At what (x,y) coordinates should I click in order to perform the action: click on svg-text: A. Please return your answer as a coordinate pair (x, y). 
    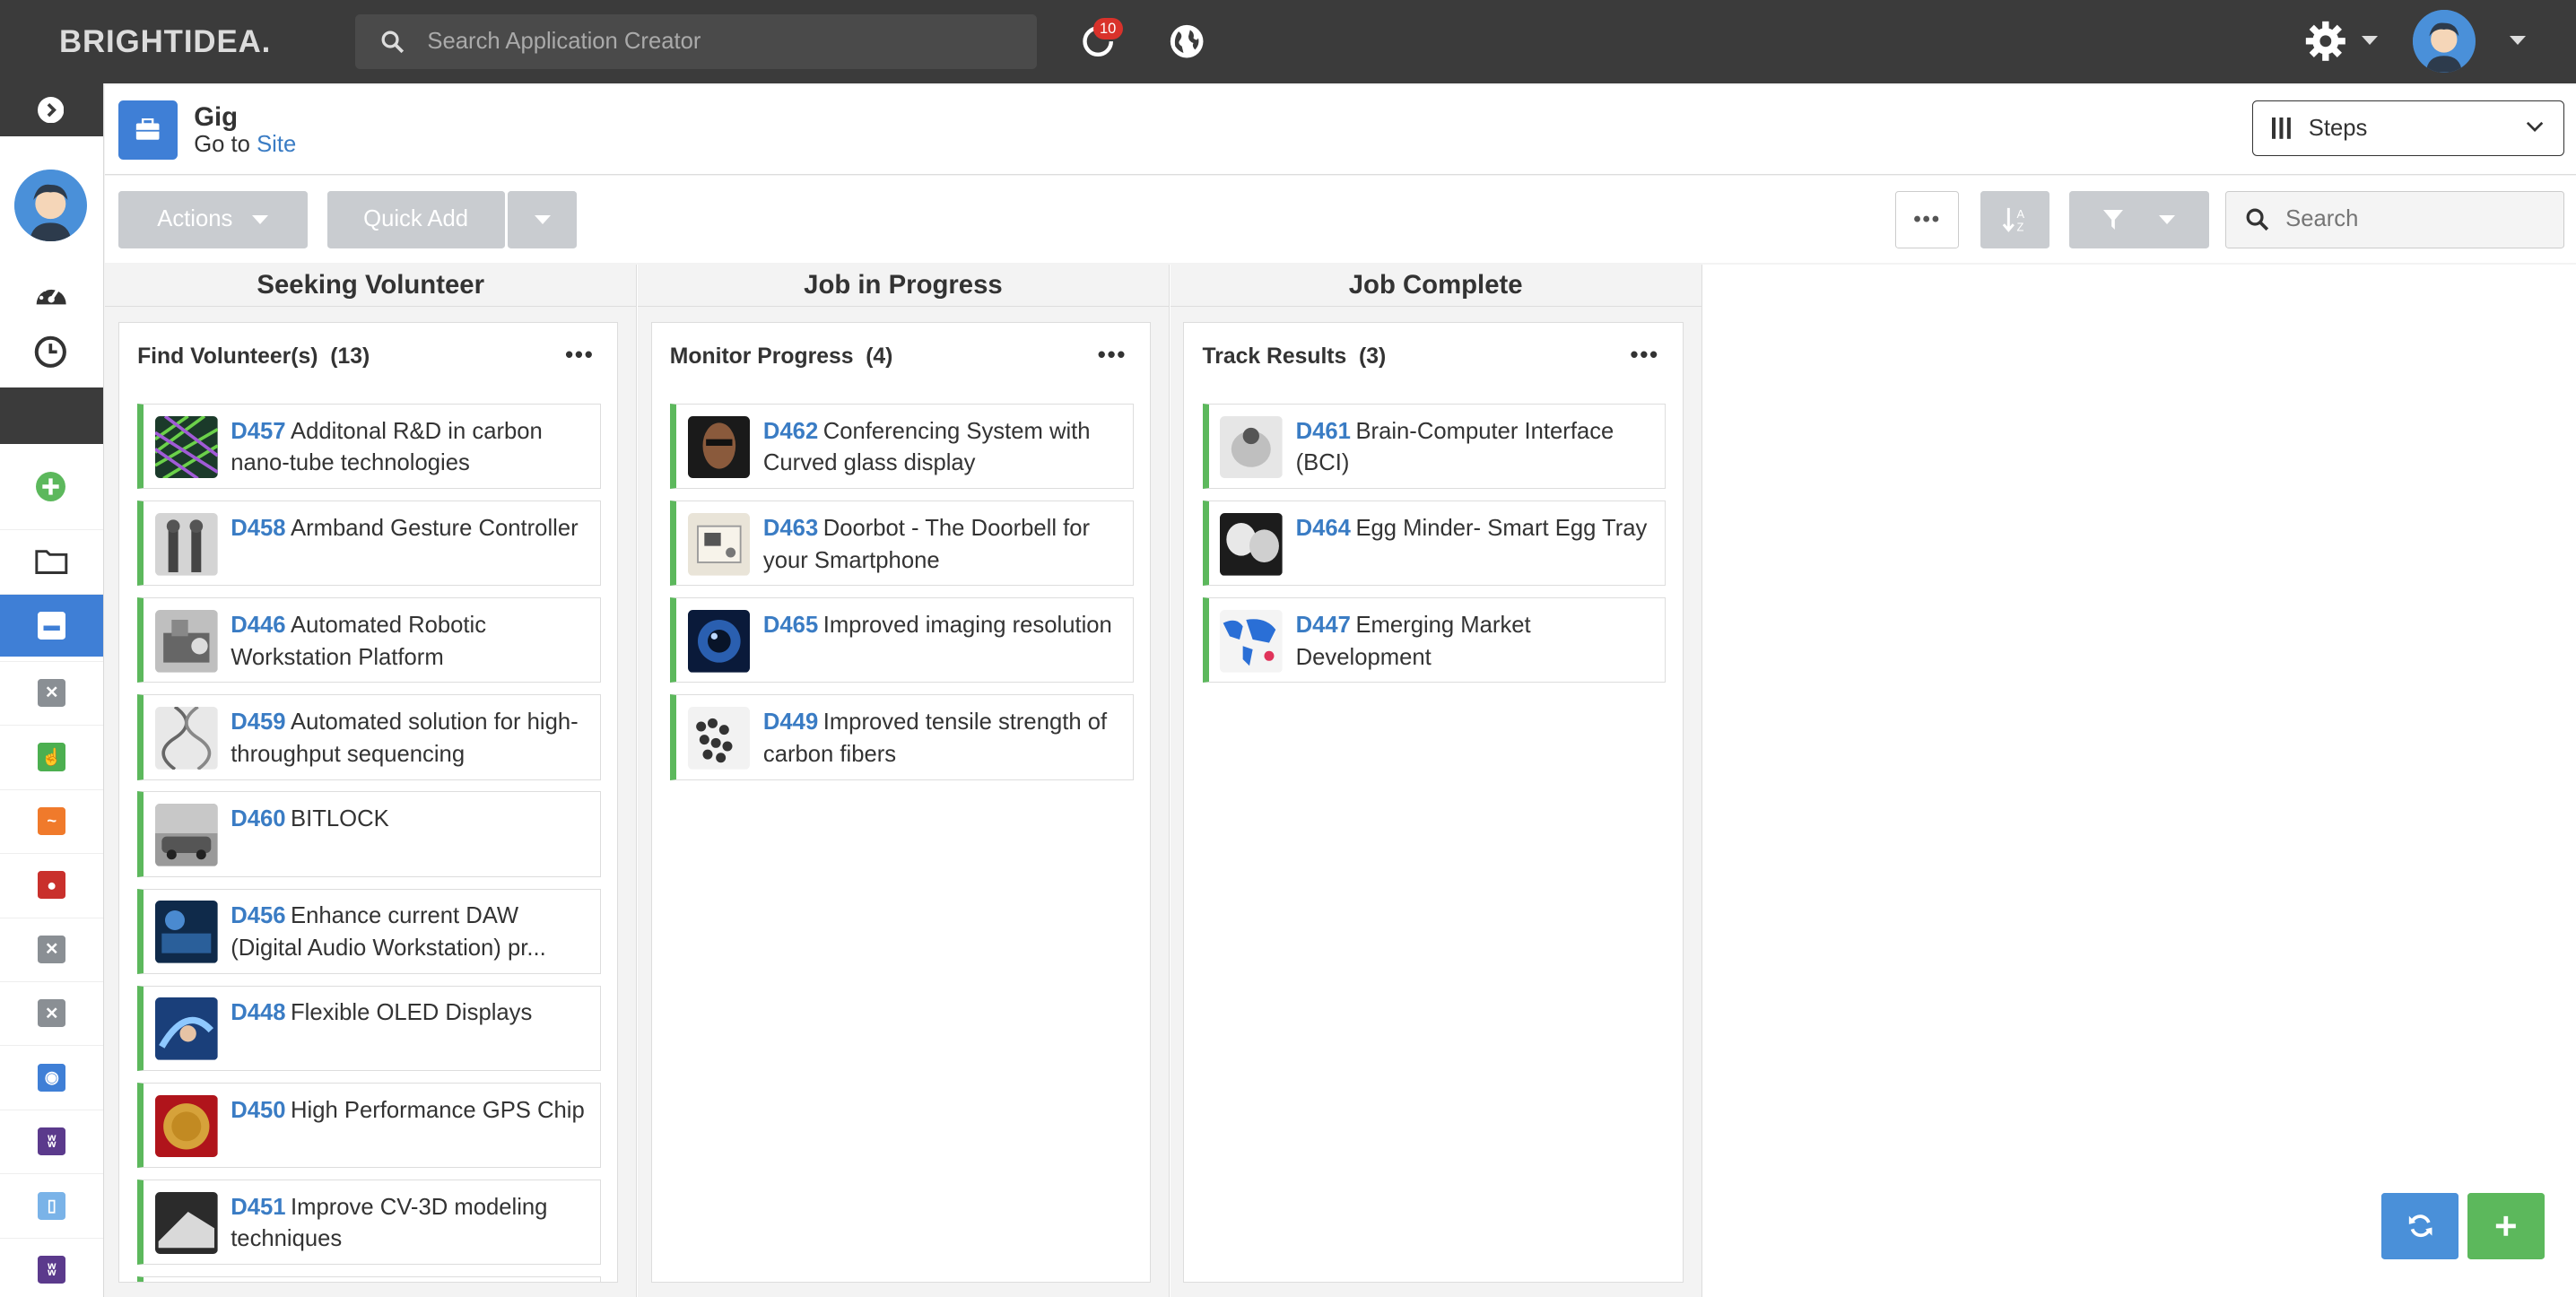
    Looking at the image, I should click on (2020, 214).